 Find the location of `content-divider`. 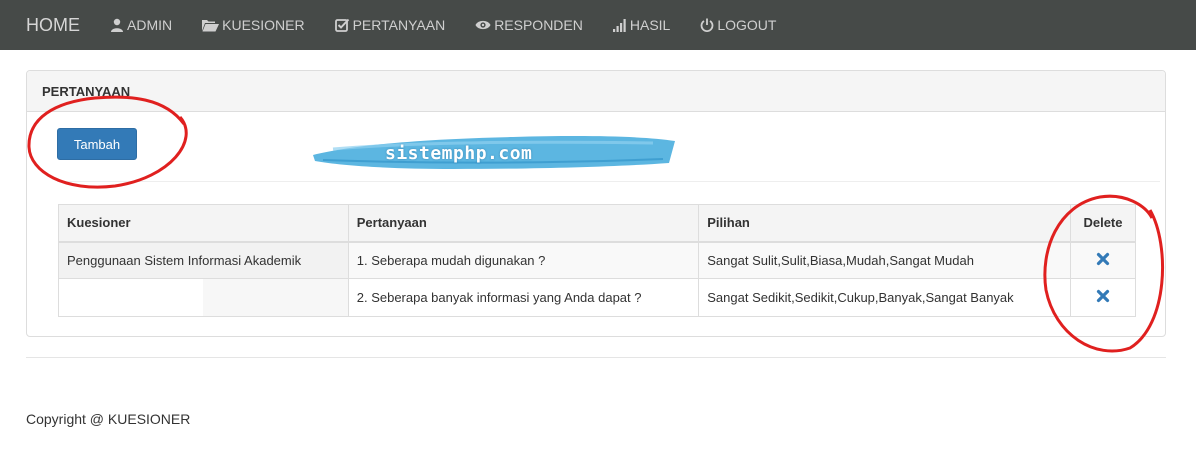

content-divider is located at coordinates (596, 357).